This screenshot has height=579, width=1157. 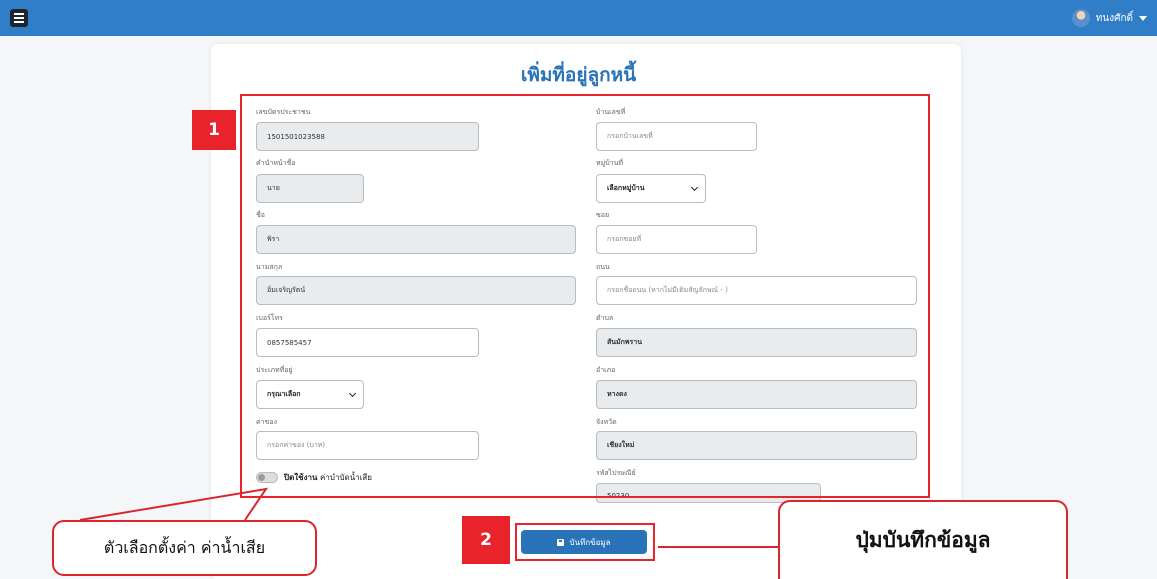 What do you see at coordinates (434, 517) in the screenshot?
I see `annotation-pointers` at bounding box center [434, 517].